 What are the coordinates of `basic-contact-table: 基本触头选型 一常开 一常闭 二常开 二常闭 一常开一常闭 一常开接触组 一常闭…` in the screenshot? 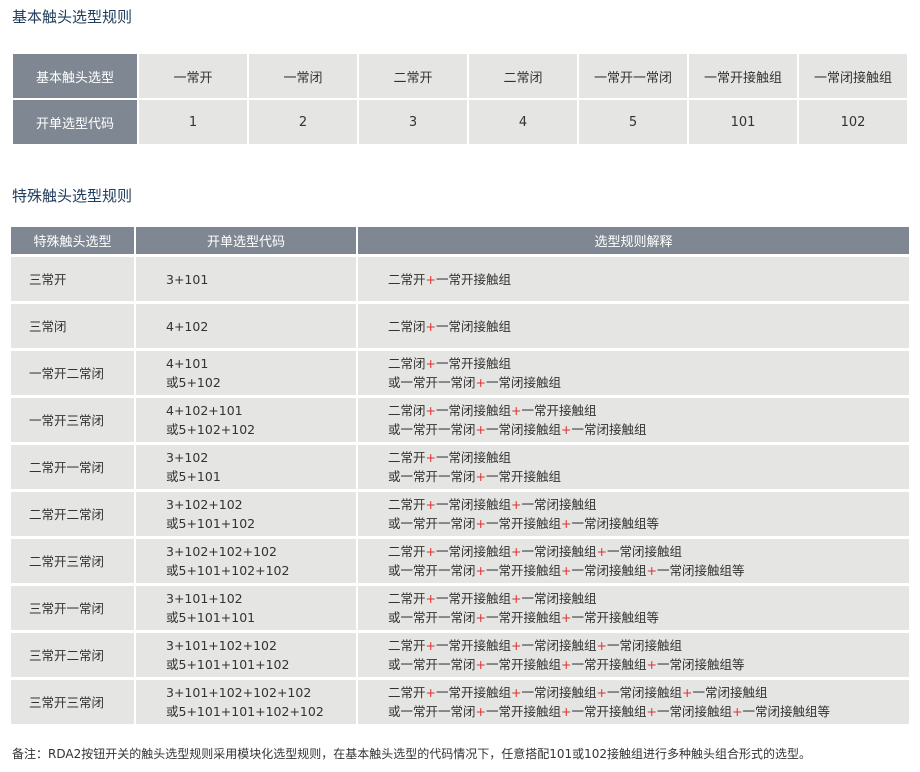 It's located at (460, 99).